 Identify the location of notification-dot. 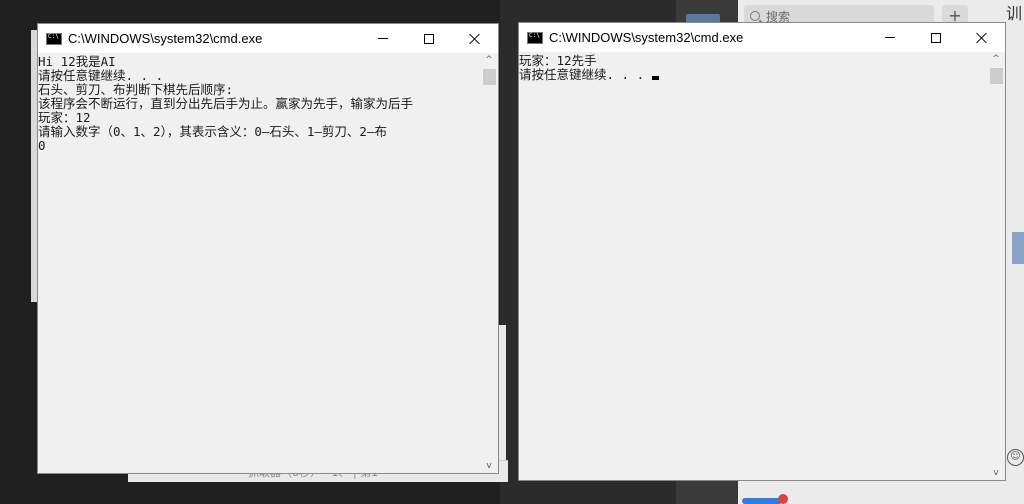
(783, 499).